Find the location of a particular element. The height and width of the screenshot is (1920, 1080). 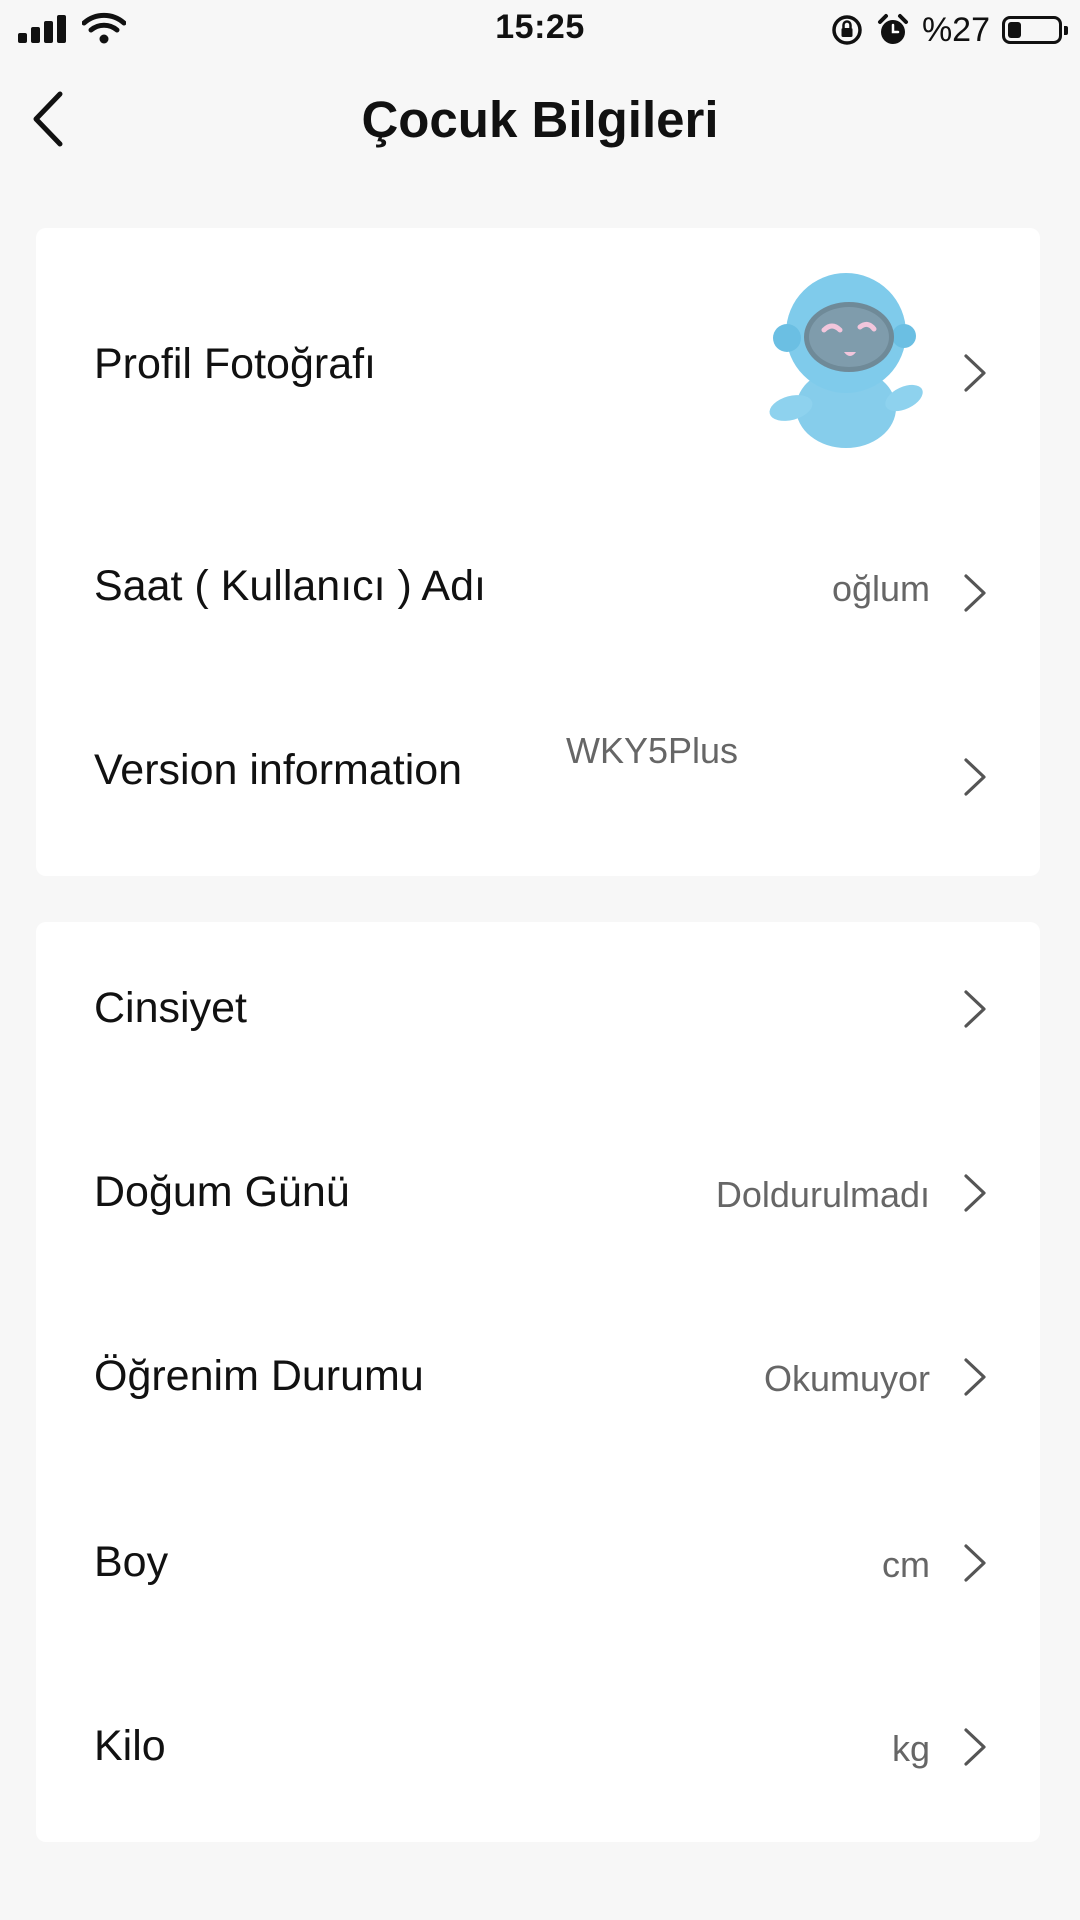

row-label-watch-name: Saat ( Kullanıcı ) Adı is located at coordinates (290, 586).